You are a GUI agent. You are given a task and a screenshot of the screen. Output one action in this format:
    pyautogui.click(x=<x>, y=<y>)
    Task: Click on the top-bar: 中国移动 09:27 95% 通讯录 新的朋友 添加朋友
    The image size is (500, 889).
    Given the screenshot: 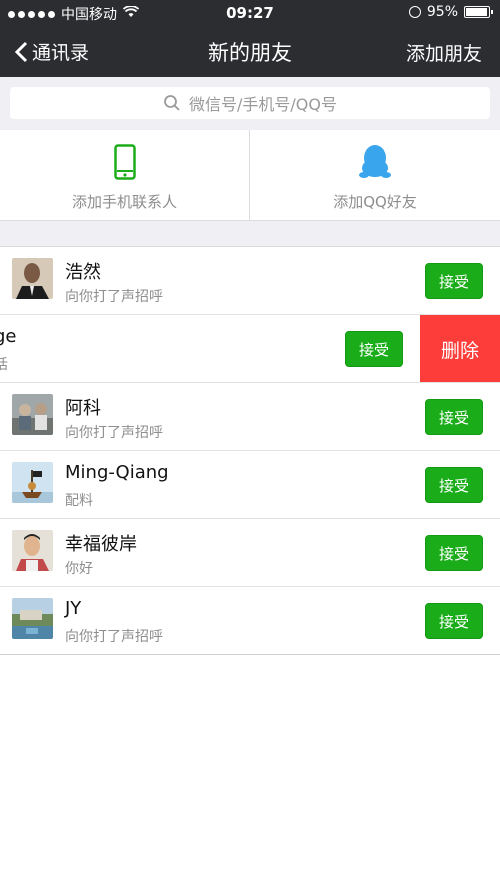 What is the action you would take?
    pyautogui.click(x=250, y=38)
    